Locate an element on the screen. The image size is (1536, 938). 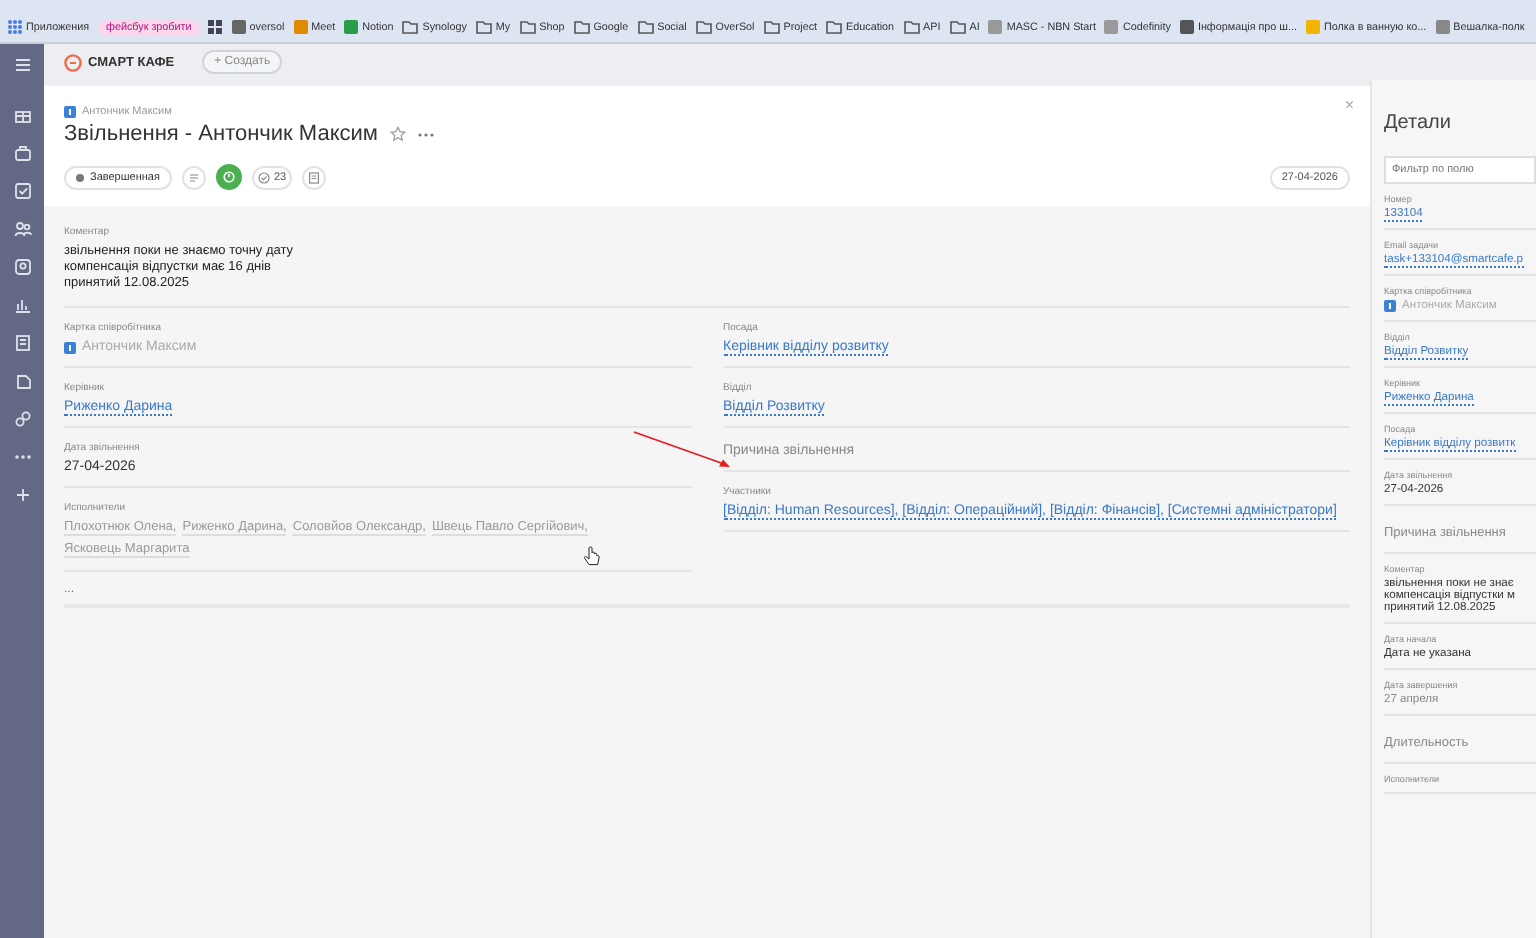
contact-icon is located at coordinates (22, 267).